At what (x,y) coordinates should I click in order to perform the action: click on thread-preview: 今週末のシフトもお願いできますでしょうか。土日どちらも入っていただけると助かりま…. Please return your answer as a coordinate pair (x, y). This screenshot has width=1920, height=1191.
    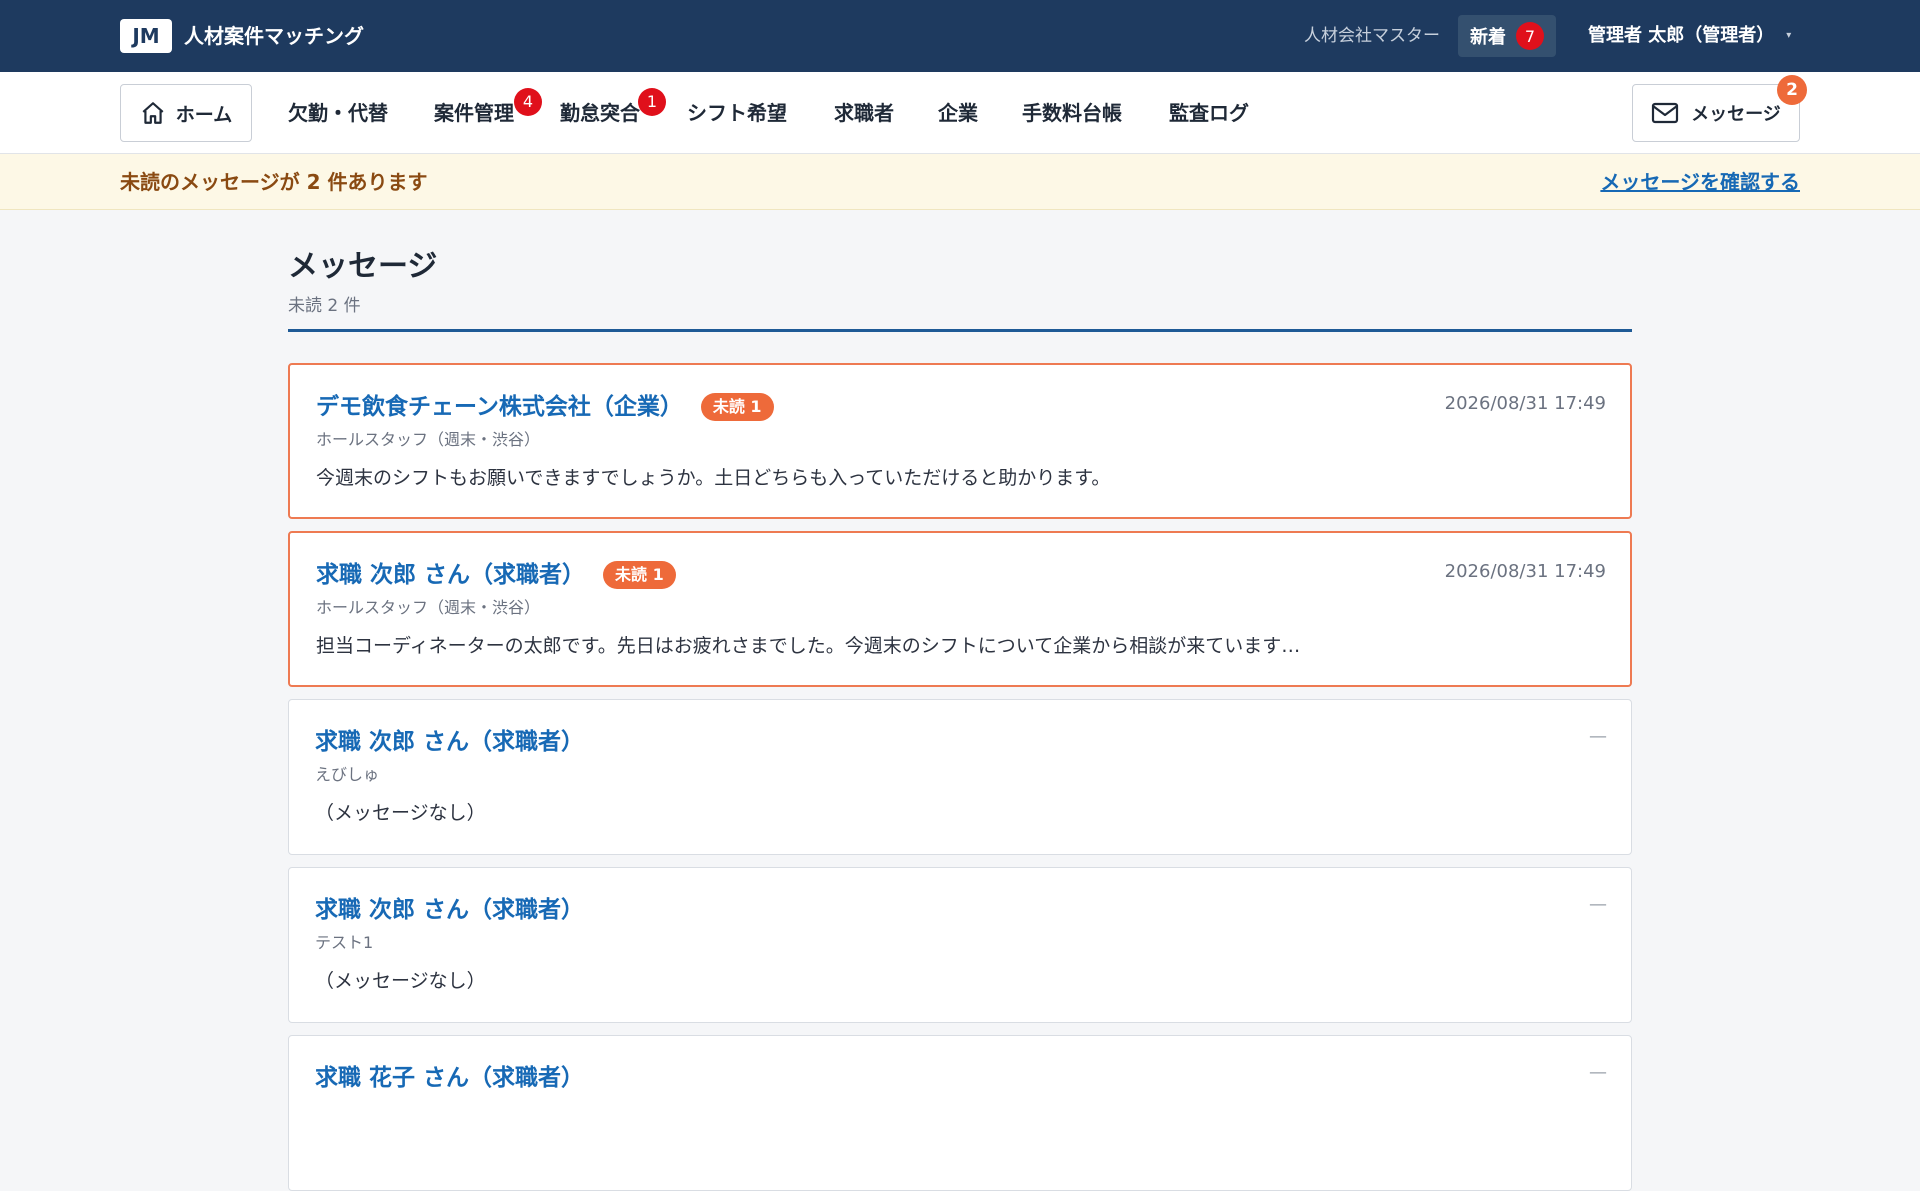
    Looking at the image, I should click on (713, 478).